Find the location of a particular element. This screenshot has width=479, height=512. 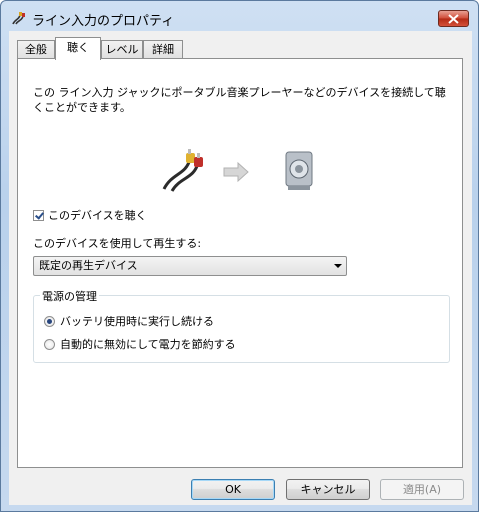

tab-advanced: 詳細 is located at coordinates (163, 49).